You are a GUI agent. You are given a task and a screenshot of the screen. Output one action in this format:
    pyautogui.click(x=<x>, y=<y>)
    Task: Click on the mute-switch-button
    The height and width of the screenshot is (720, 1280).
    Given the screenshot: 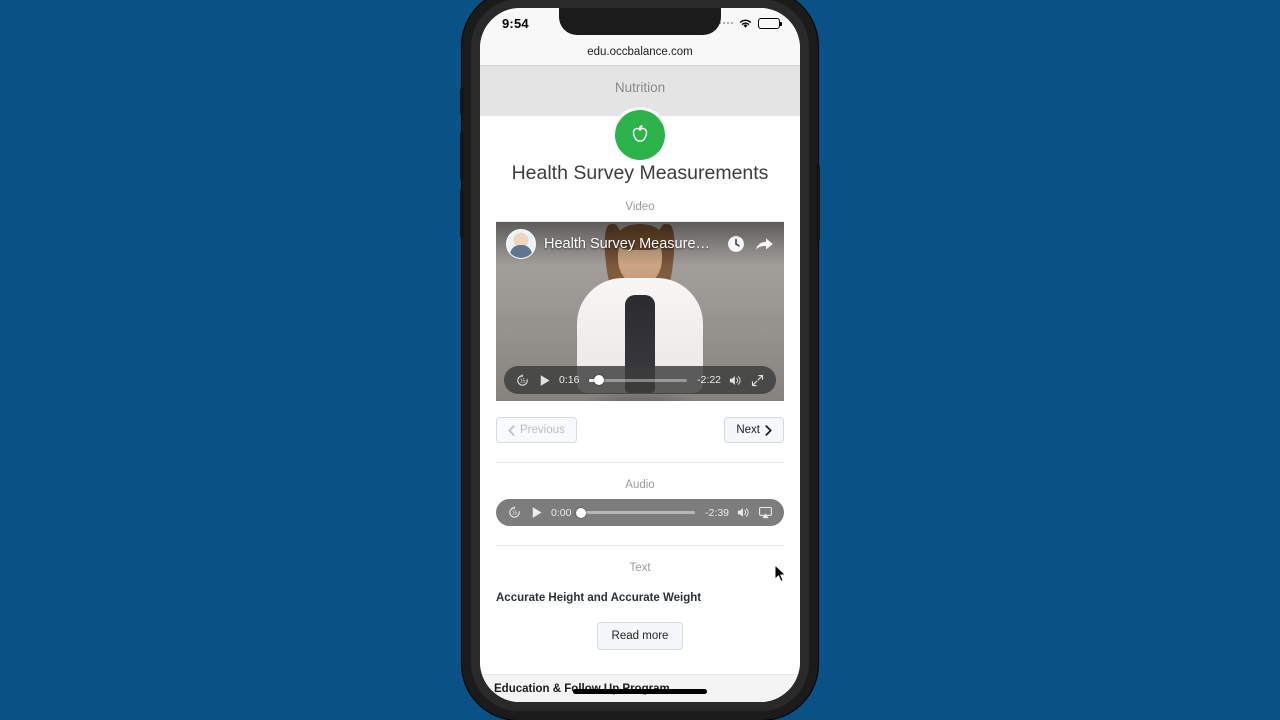 What is the action you would take?
    pyautogui.click(x=462, y=101)
    